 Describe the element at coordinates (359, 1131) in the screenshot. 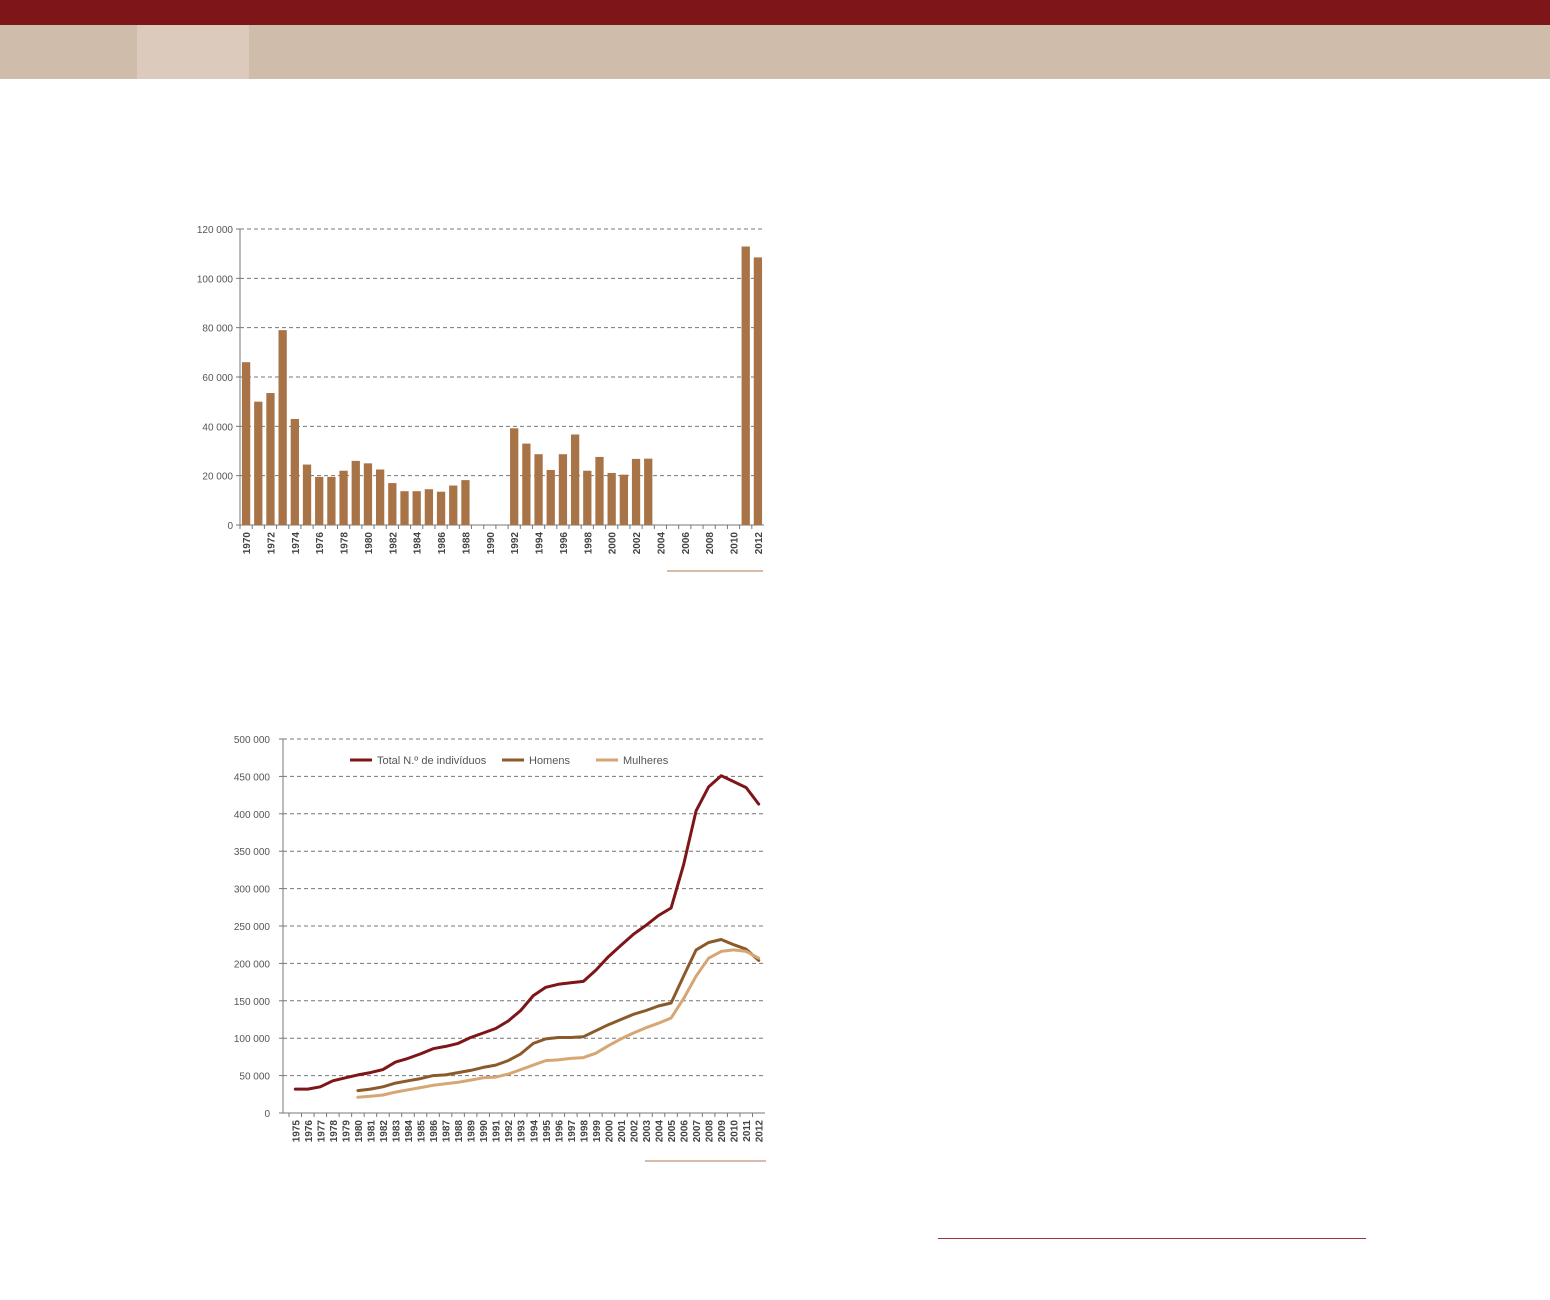

I see `x-tick-label: 1980` at that location.